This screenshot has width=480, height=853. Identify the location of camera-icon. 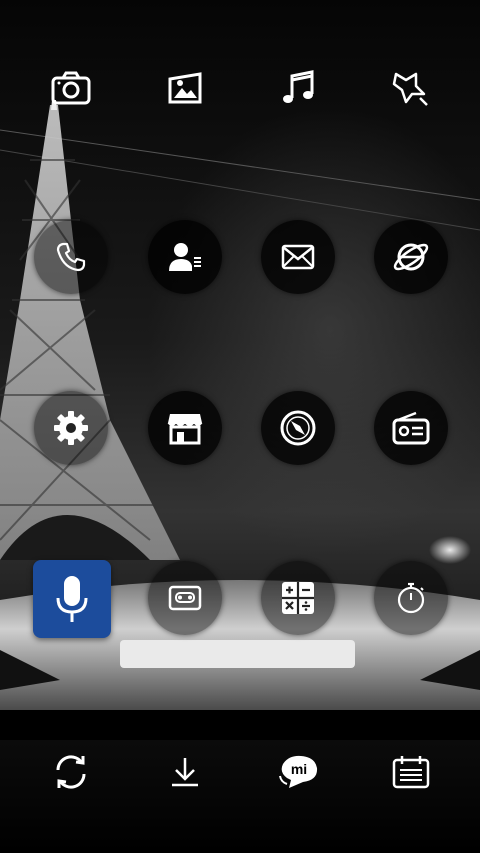
(71, 88).